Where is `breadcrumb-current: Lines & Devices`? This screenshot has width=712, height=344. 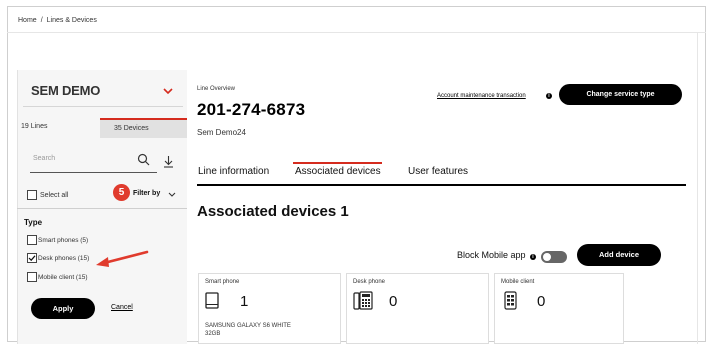 breadcrumb-current: Lines & Devices is located at coordinates (71, 20).